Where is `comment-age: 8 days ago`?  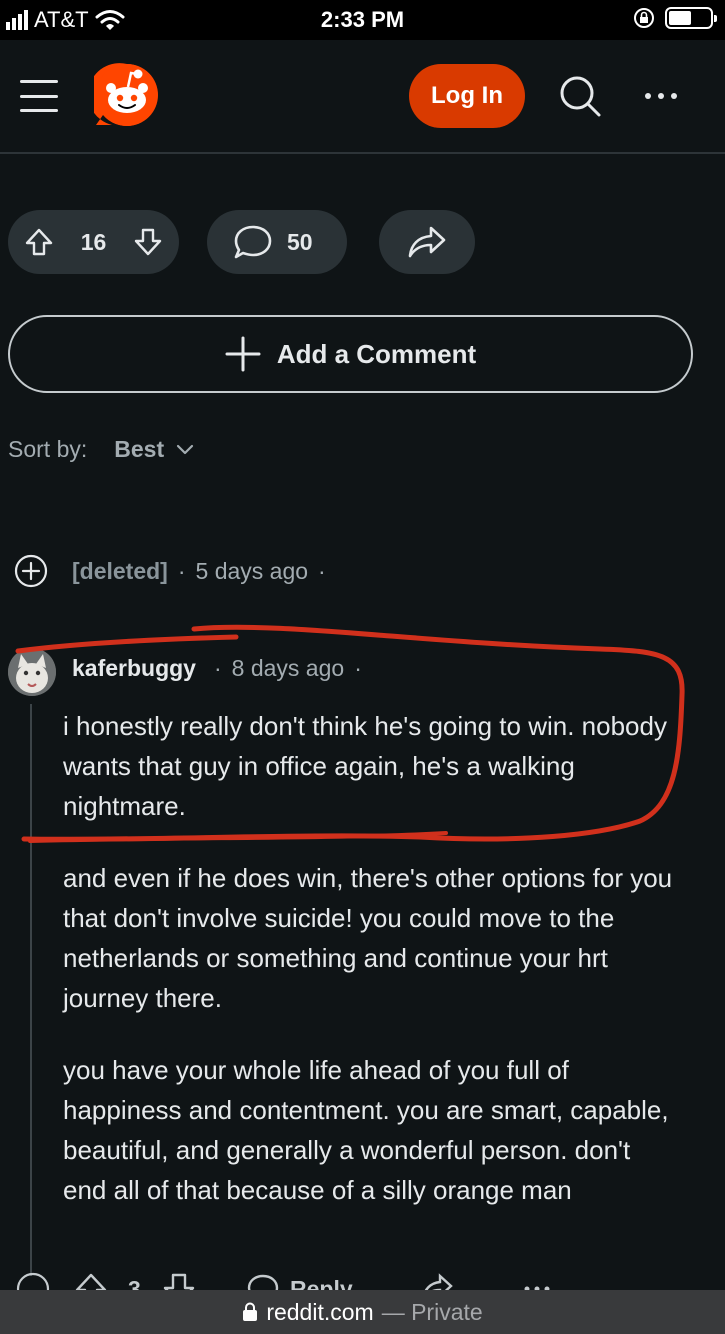
comment-age: 8 days ago is located at coordinates (288, 668).